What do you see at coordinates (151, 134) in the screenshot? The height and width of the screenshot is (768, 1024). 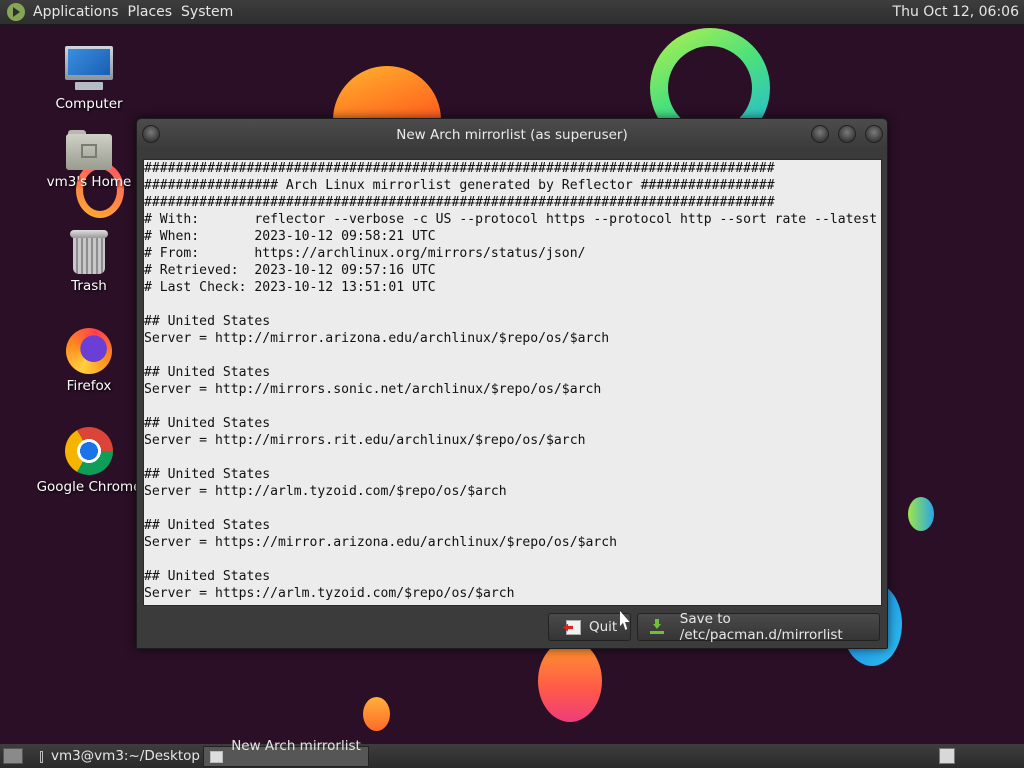 I see `window-menu-button` at bounding box center [151, 134].